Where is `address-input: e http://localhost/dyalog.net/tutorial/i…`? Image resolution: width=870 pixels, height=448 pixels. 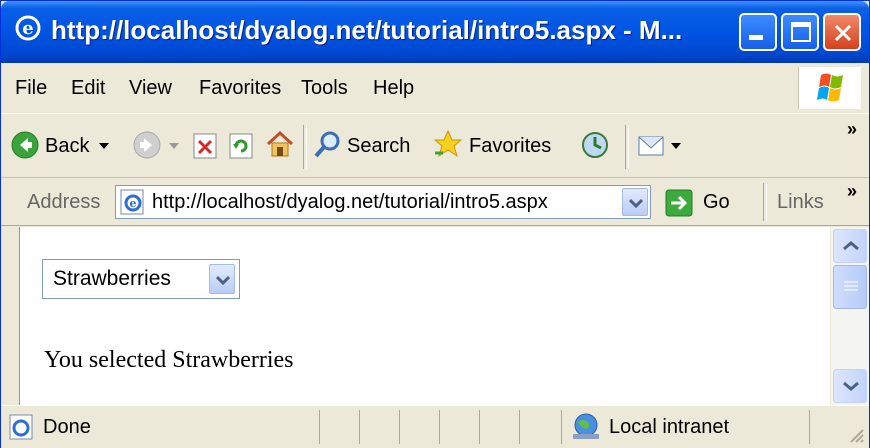 address-input: e http://localhost/dyalog.net/tutorial/i… is located at coordinates (383, 202).